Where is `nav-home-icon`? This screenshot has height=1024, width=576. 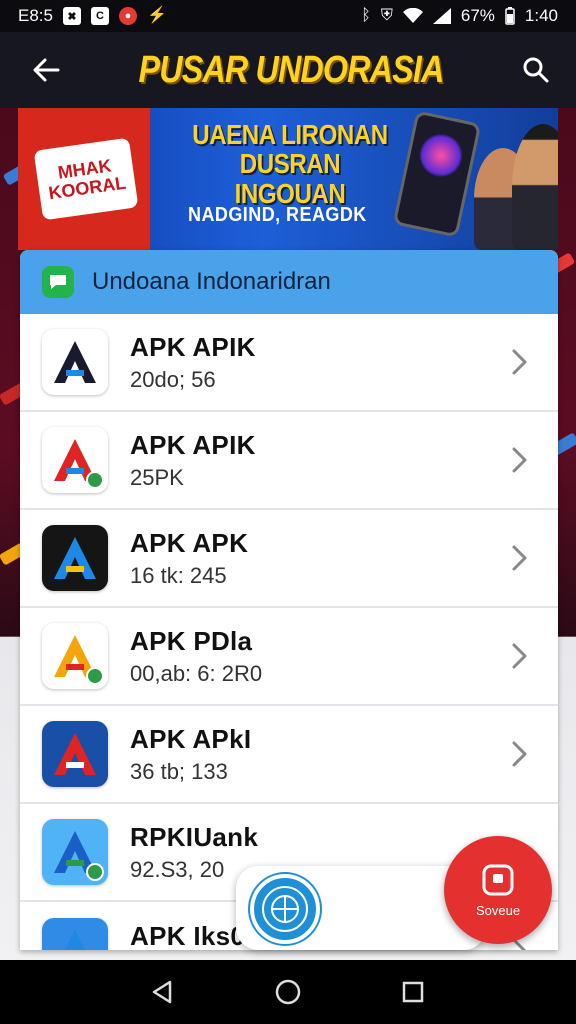 nav-home-icon is located at coordinates (288, 992).